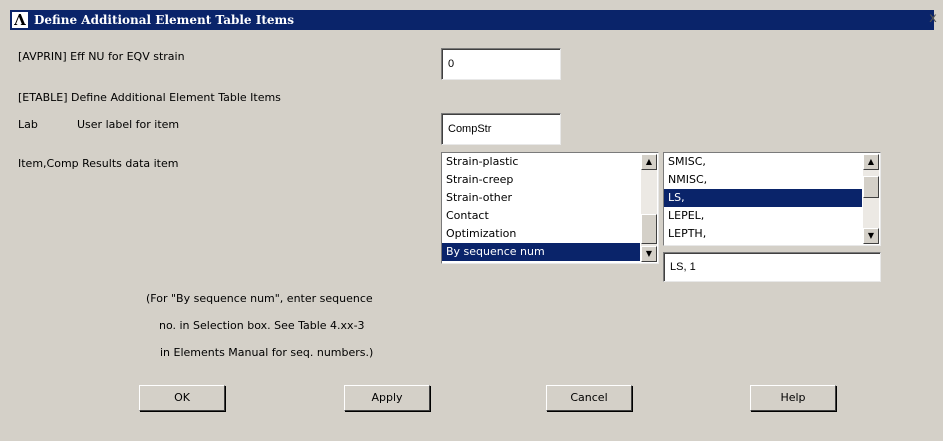 Image resolution: width=943 pixels, height=441 pixels. What do you see at coordinates (20, 20) in the screenshot?
I see `ansys-logo-icon: Λ` at bounding box center [20, 20].